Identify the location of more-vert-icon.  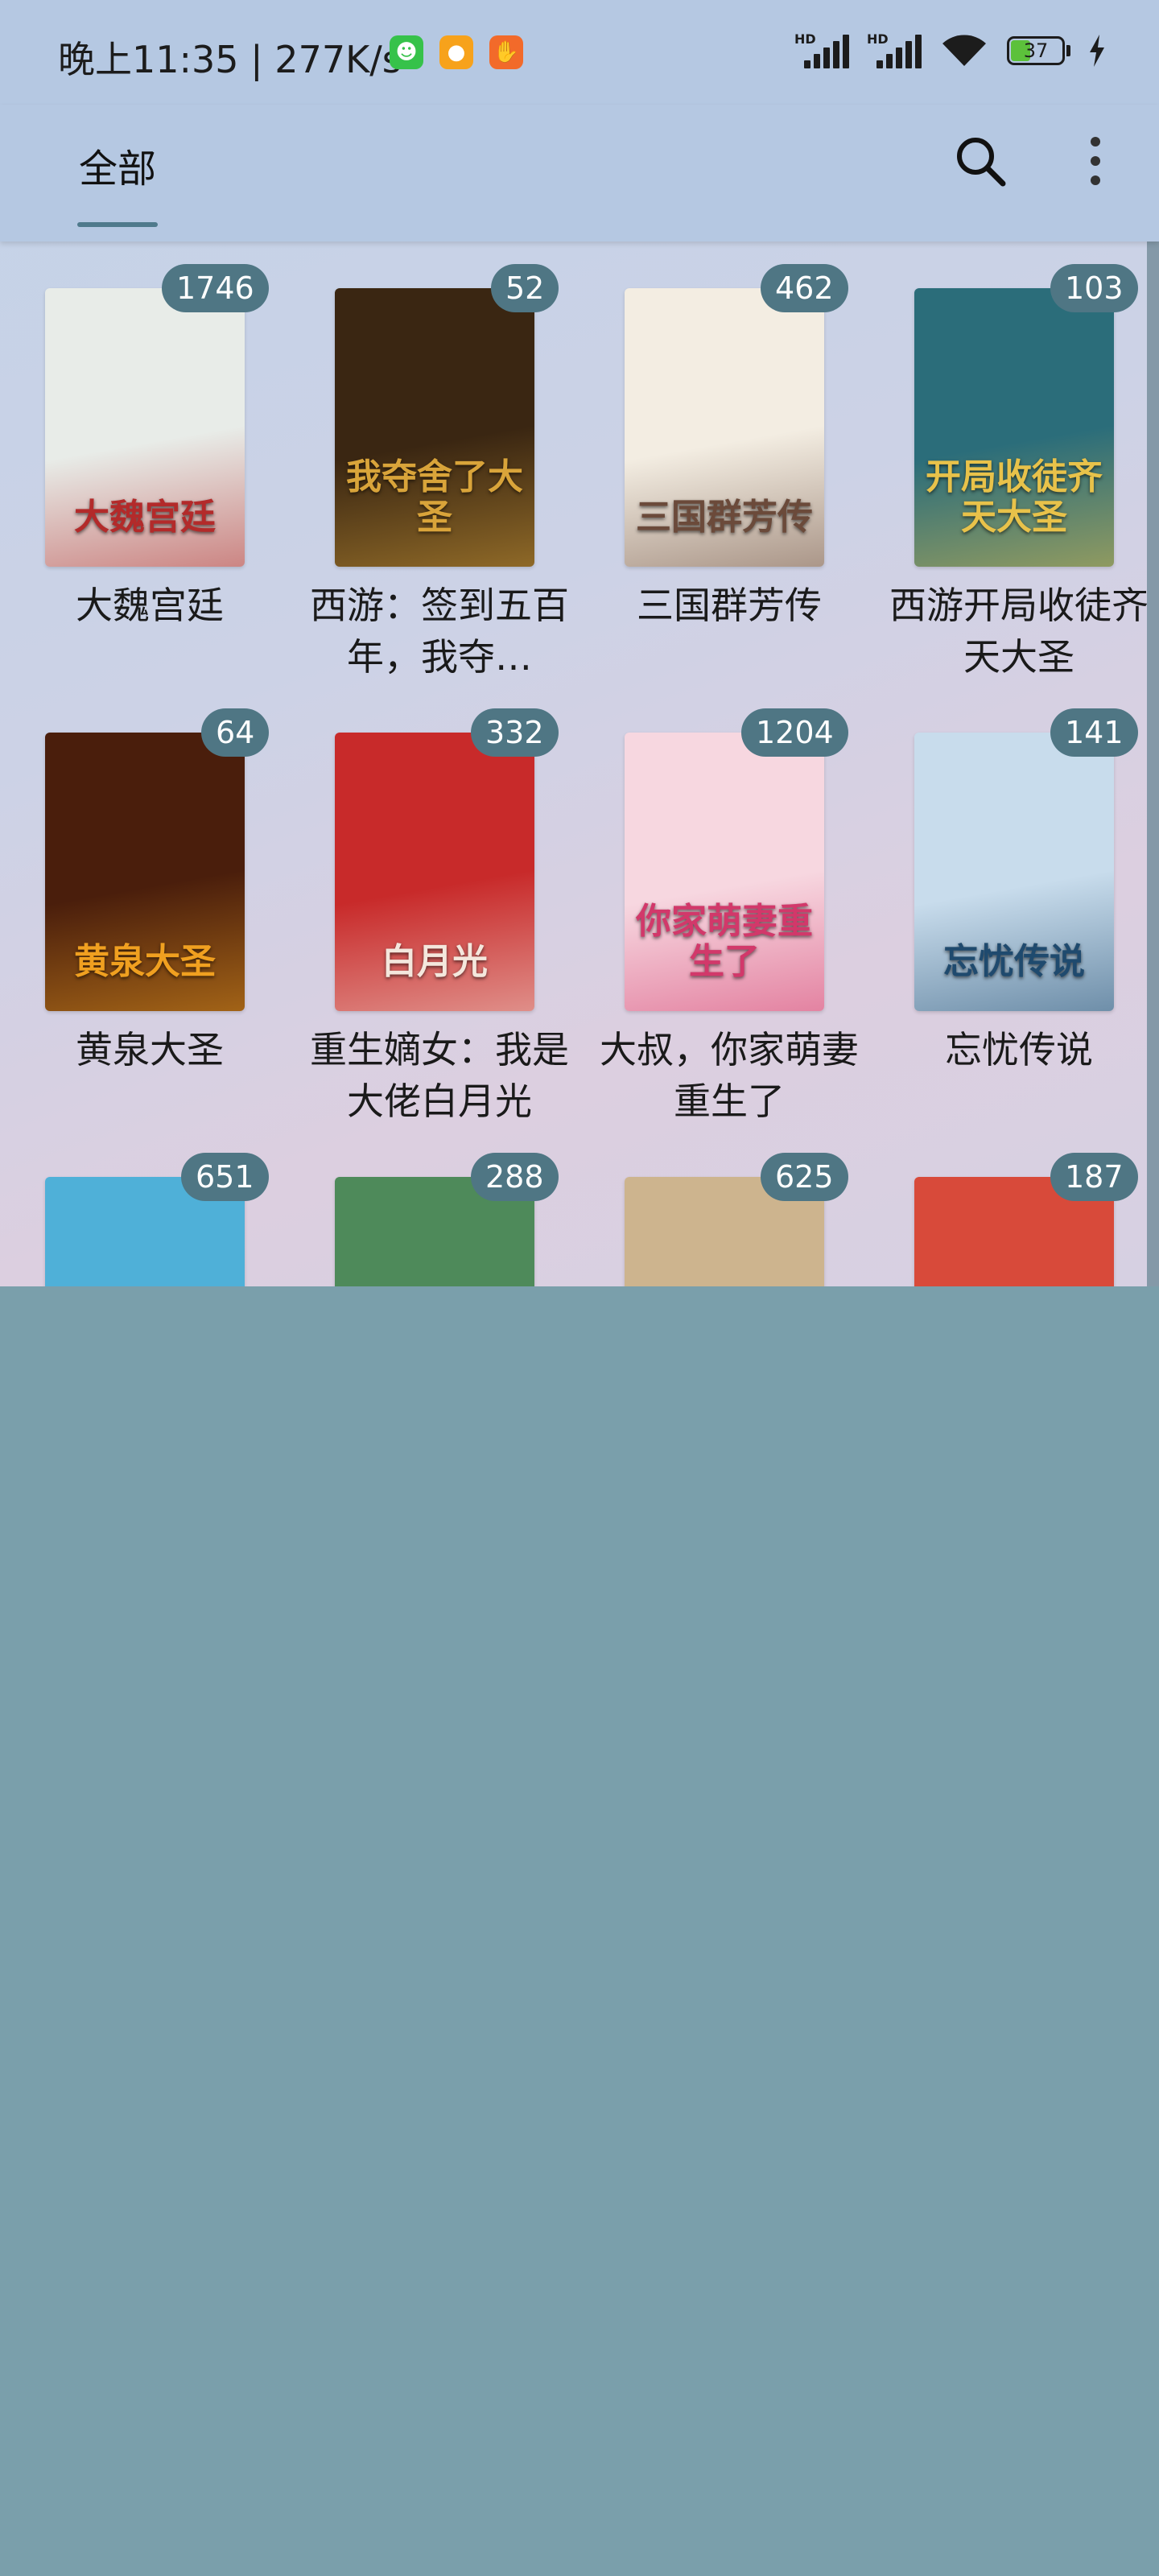
(1095, 161).